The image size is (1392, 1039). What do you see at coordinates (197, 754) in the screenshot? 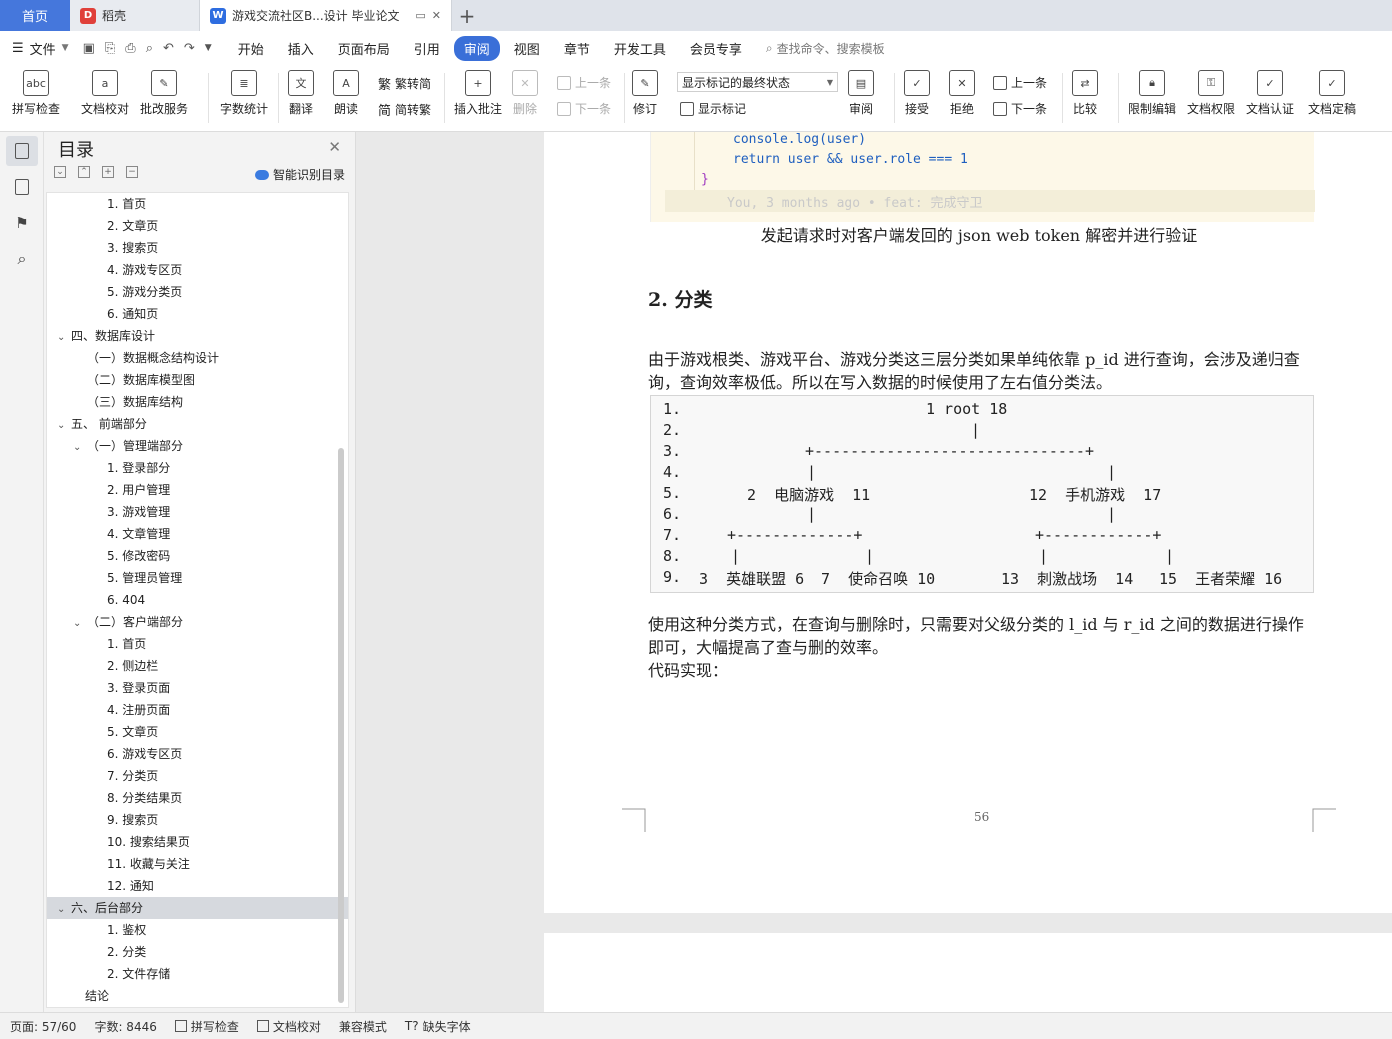
I see `toc-item: 6. 游戏专区页` at bounding box center [197, 754].